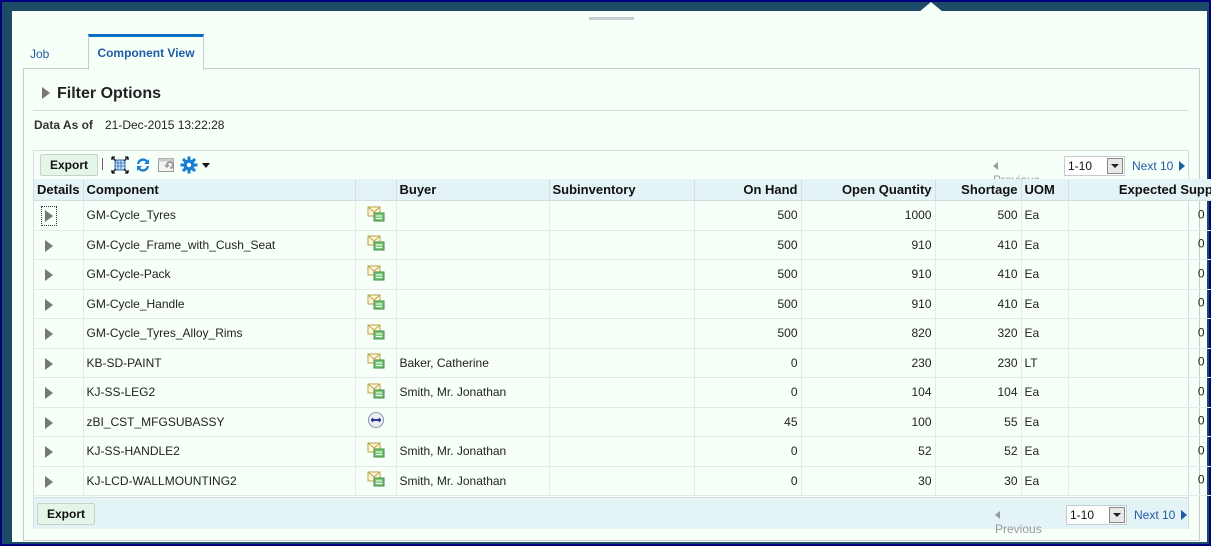 The width and height of the screenshot is (1211, 546). What do you see at coordinates (206, 165) in the screenshot?
I see `caret-down-icon` at bounding box center [206, 165].